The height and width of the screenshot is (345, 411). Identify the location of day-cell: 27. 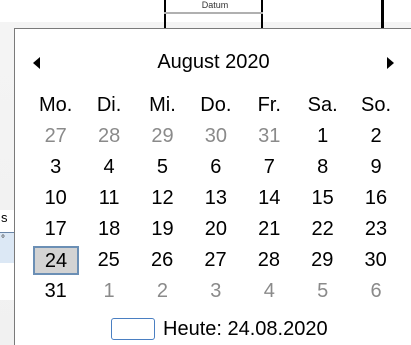
(215, 261).